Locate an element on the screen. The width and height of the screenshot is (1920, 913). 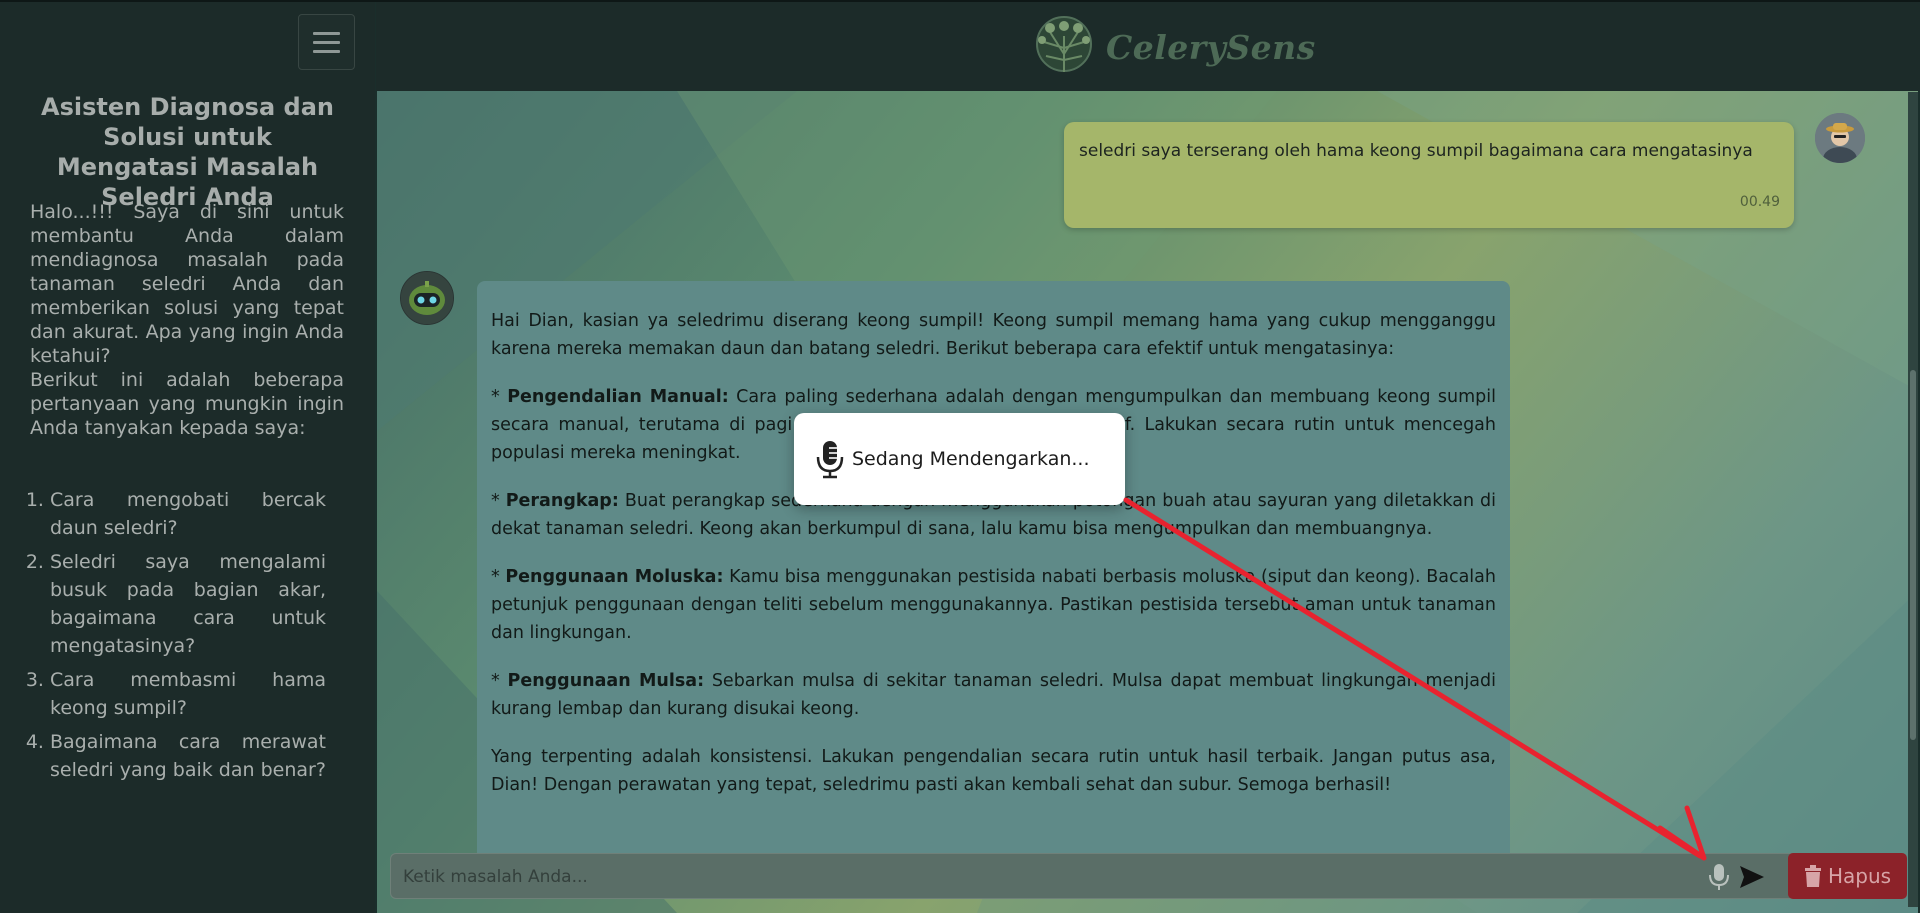
top-border is located at coordinates (960, 1).